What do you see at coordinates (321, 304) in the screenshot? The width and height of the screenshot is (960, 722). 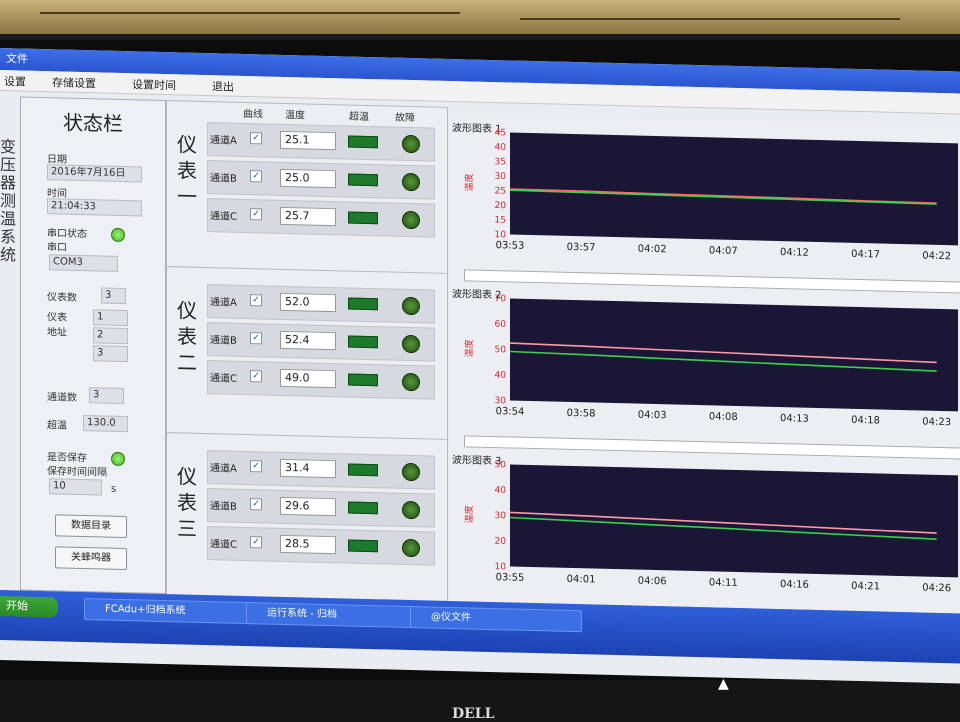 I see `channel-row: 通道A ✓ 52.0` at bounding box center [321, 304].